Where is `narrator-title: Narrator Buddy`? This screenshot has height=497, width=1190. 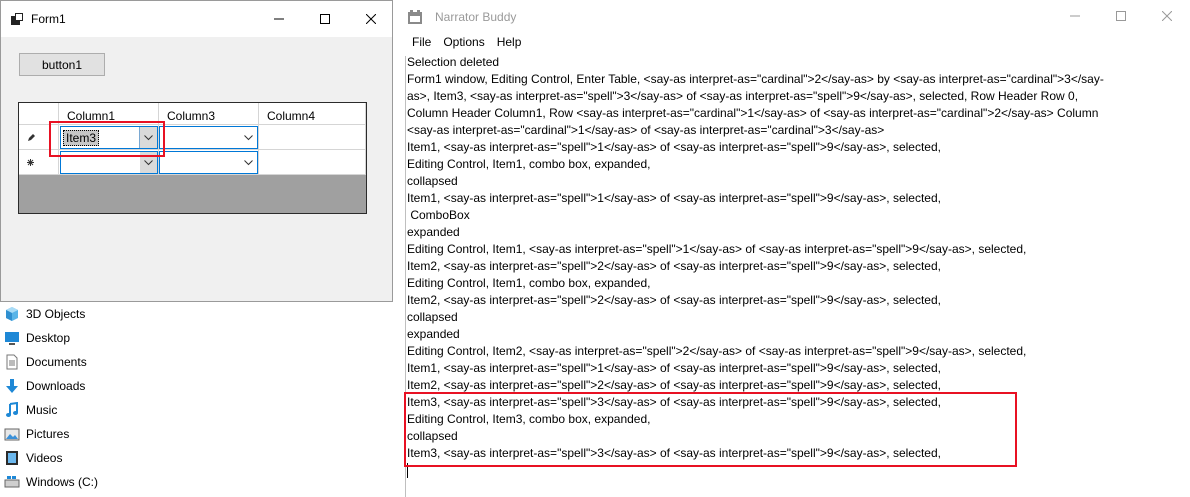 narrator-title: Narrator Buddy is located at coordinates (476, 17).